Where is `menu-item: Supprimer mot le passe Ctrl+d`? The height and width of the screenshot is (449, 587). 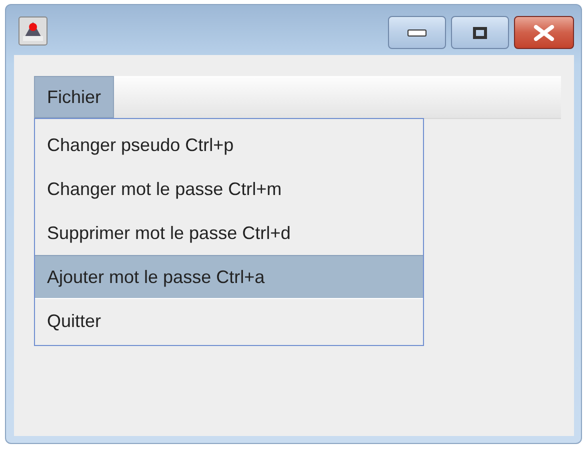 menu-item: Supprimer mot le passe Ctrl+d is located at coordinates (229, 233).